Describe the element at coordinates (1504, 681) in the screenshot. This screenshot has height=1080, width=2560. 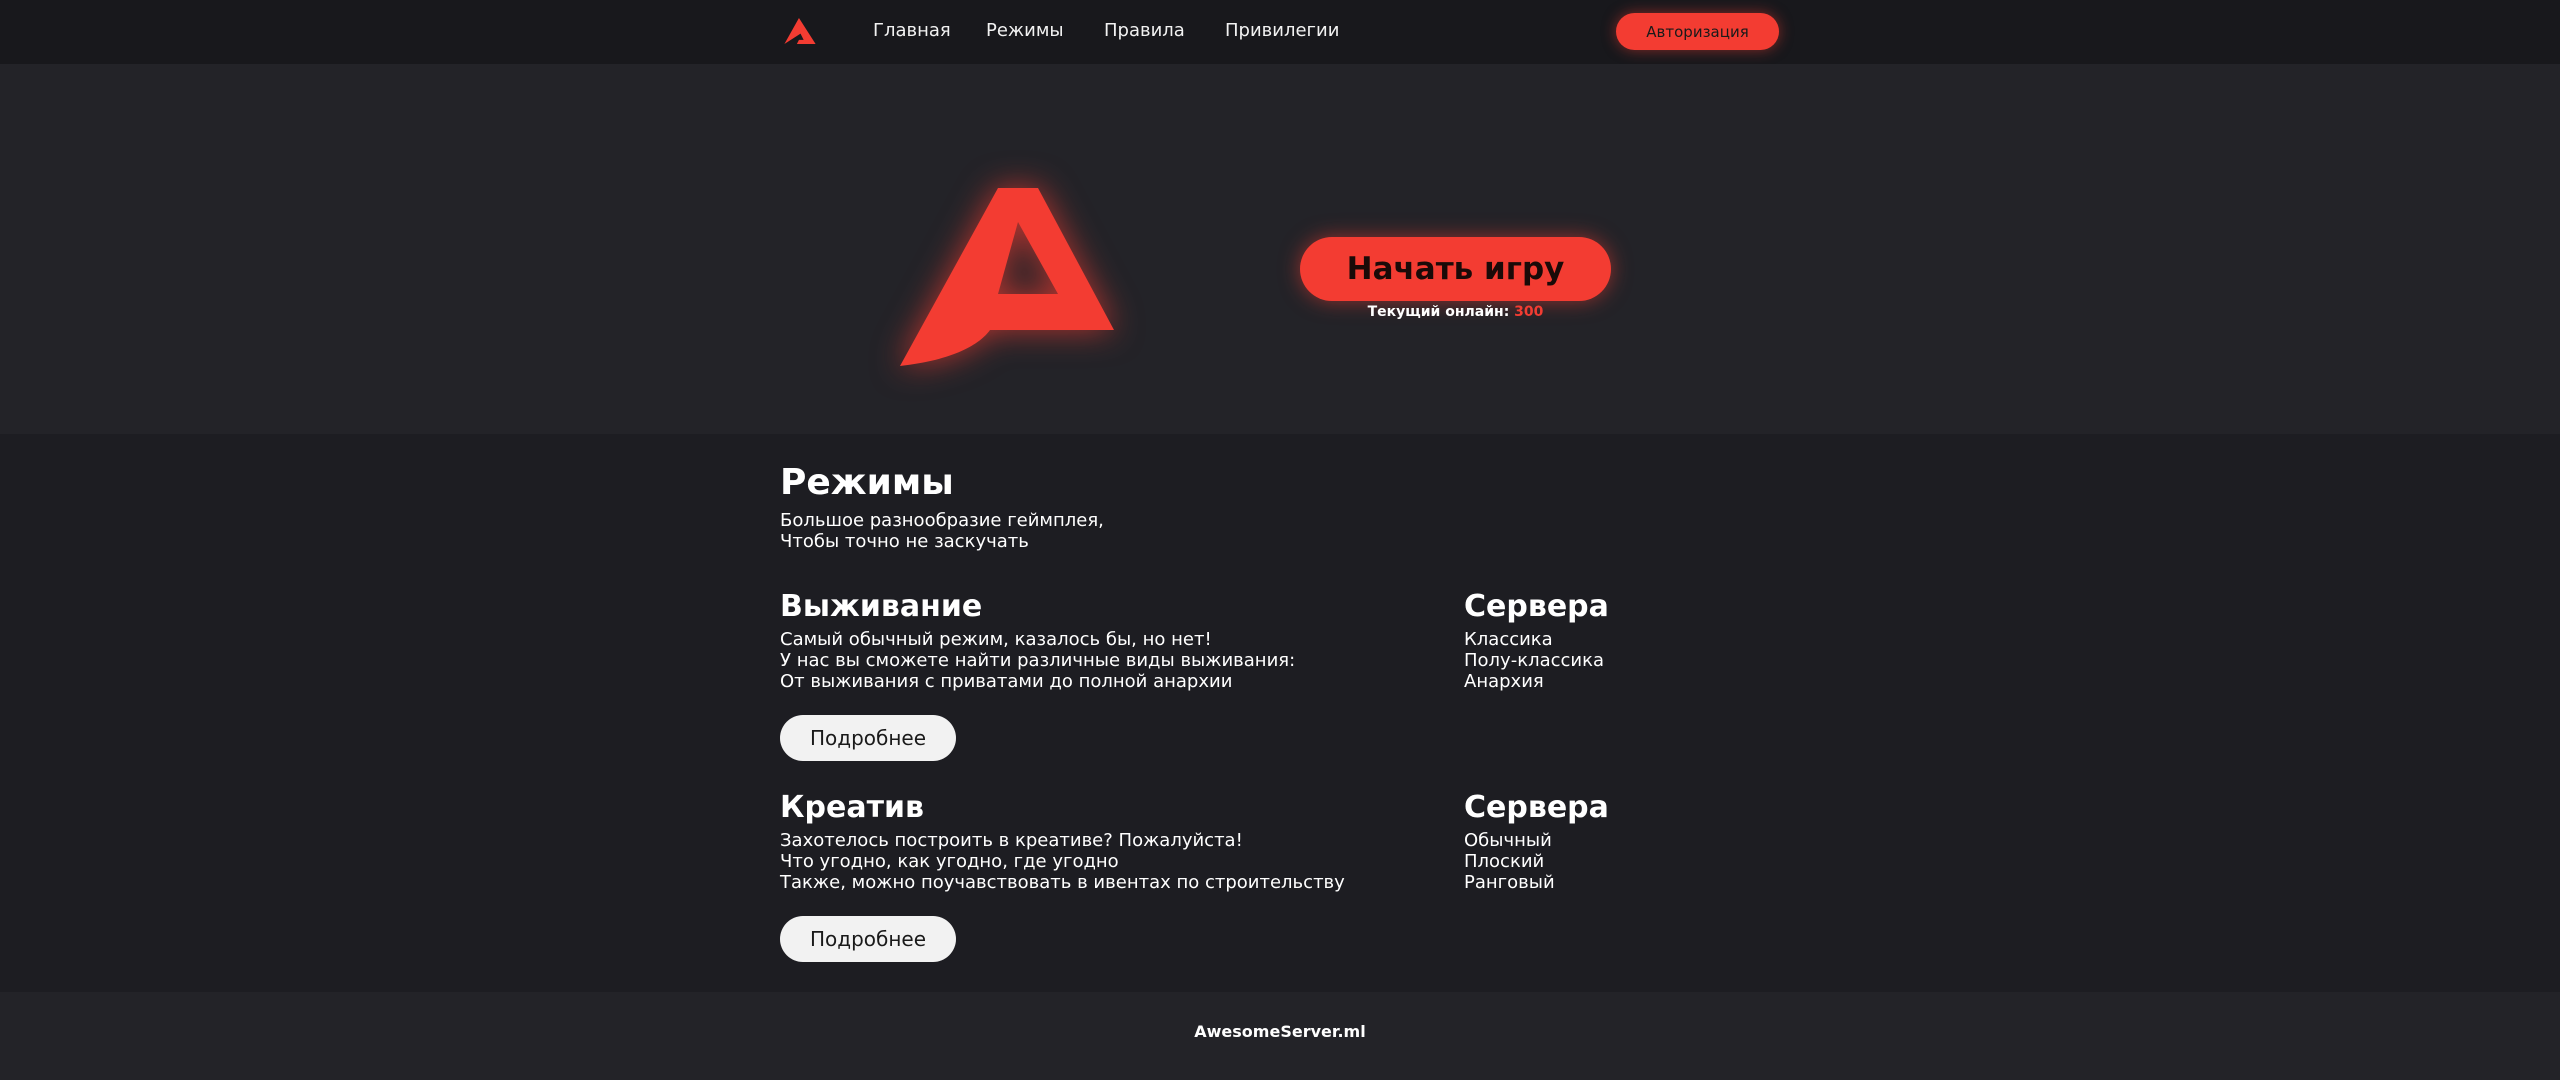
I see `server-item: Анархия` at that location.